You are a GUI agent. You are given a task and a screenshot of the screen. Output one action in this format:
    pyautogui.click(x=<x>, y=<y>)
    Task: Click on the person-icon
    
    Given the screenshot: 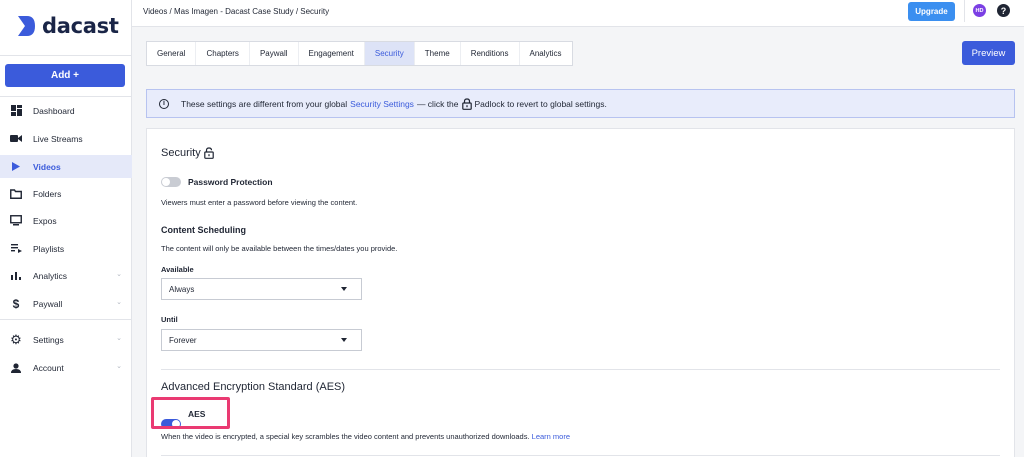 What is the action you would take?
    pyautogui.click(x=16, y=368)
    